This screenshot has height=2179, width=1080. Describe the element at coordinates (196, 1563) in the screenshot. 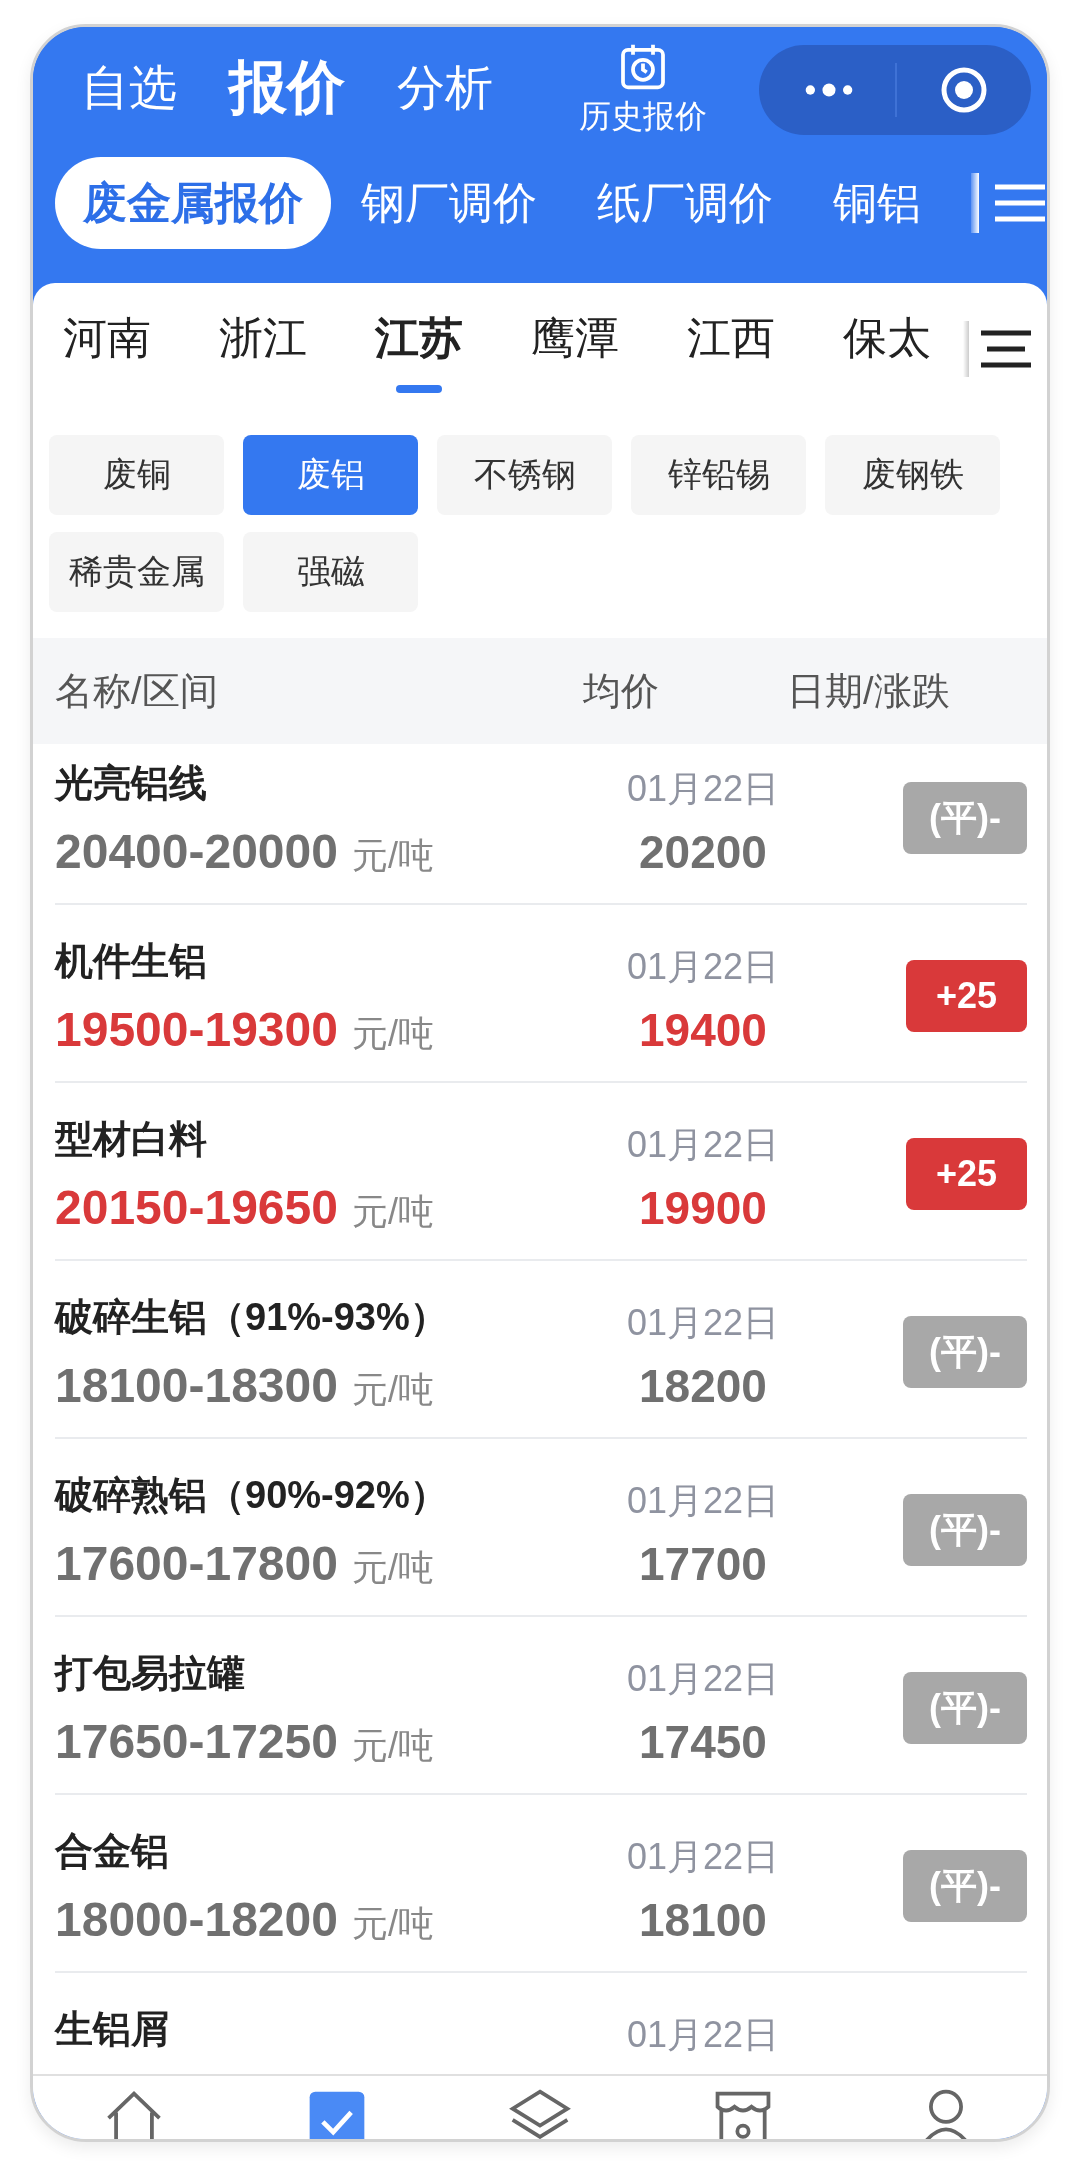

I see `price-range: 17600-17800` at that location.